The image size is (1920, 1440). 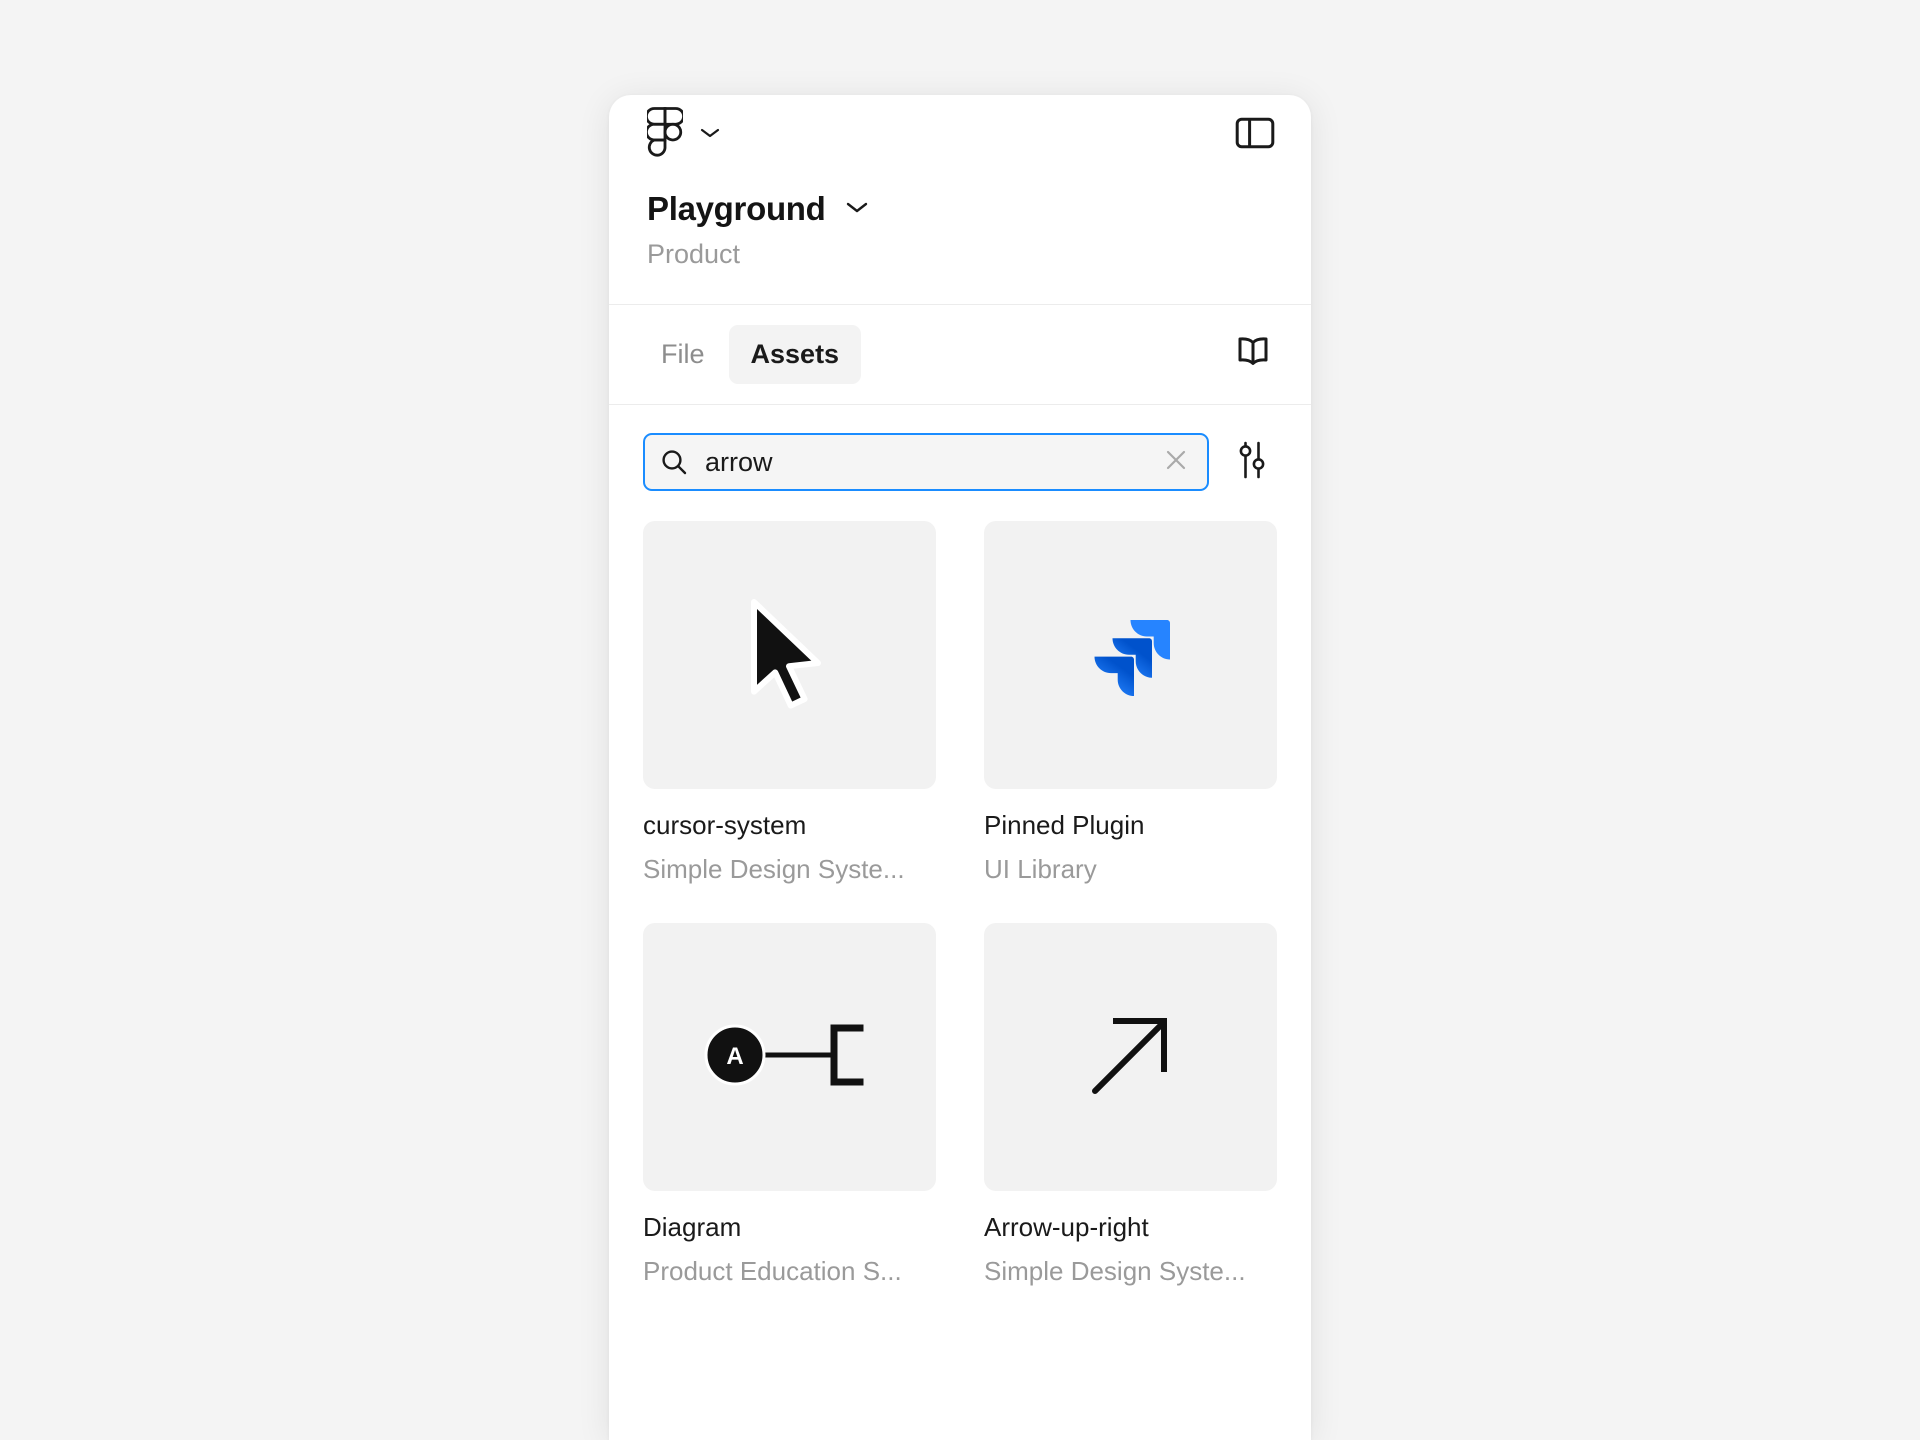 I want to click on close-icon, so click(x=1176, y=462).